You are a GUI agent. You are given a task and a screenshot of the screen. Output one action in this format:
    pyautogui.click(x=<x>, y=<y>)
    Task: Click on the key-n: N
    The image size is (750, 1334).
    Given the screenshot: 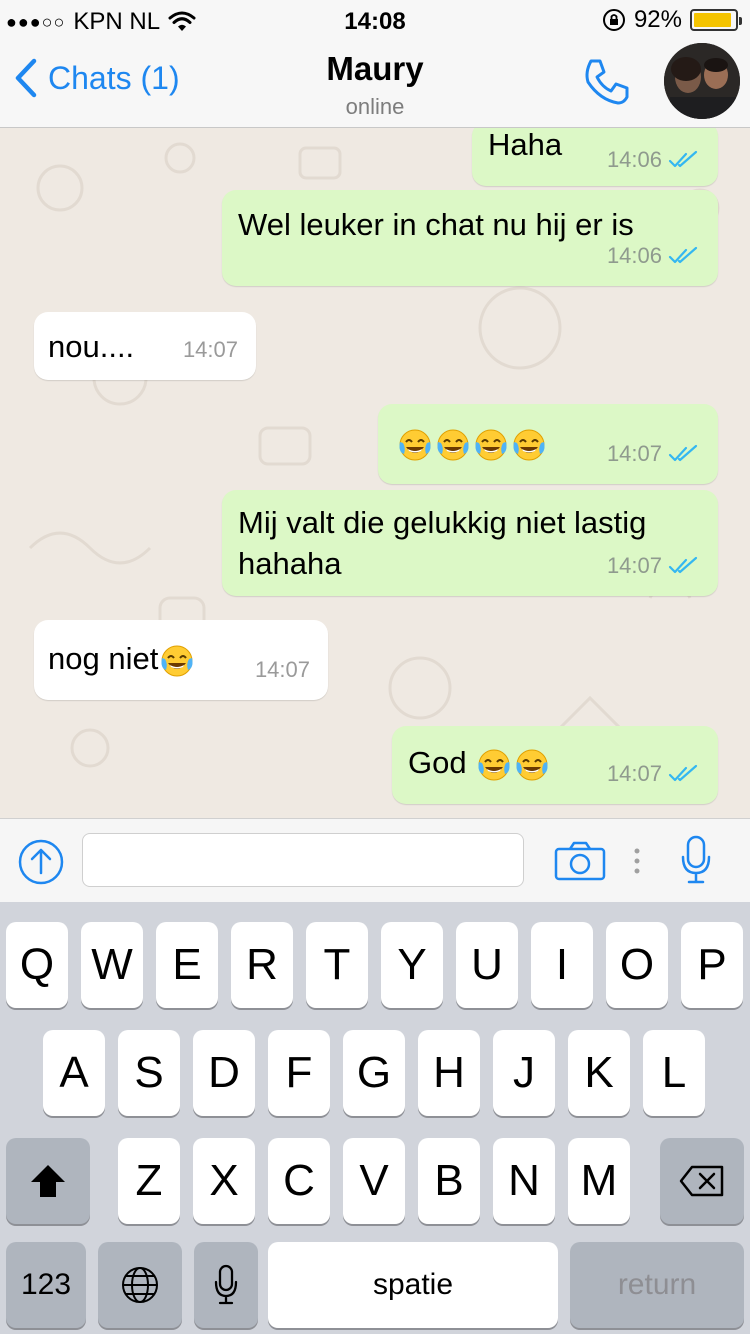 What is the action you would take?
    pyautogui.click(x=524, y=1181)
    